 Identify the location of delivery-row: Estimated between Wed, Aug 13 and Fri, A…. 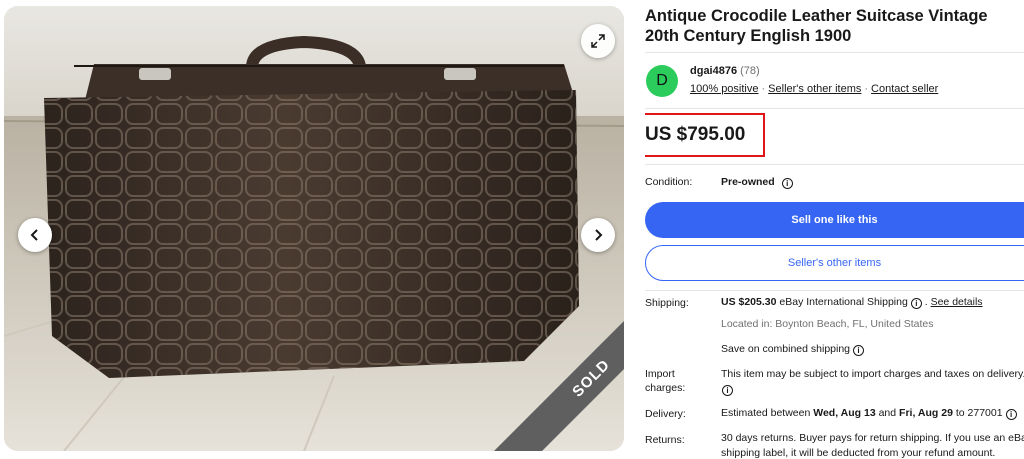
(869, 413).